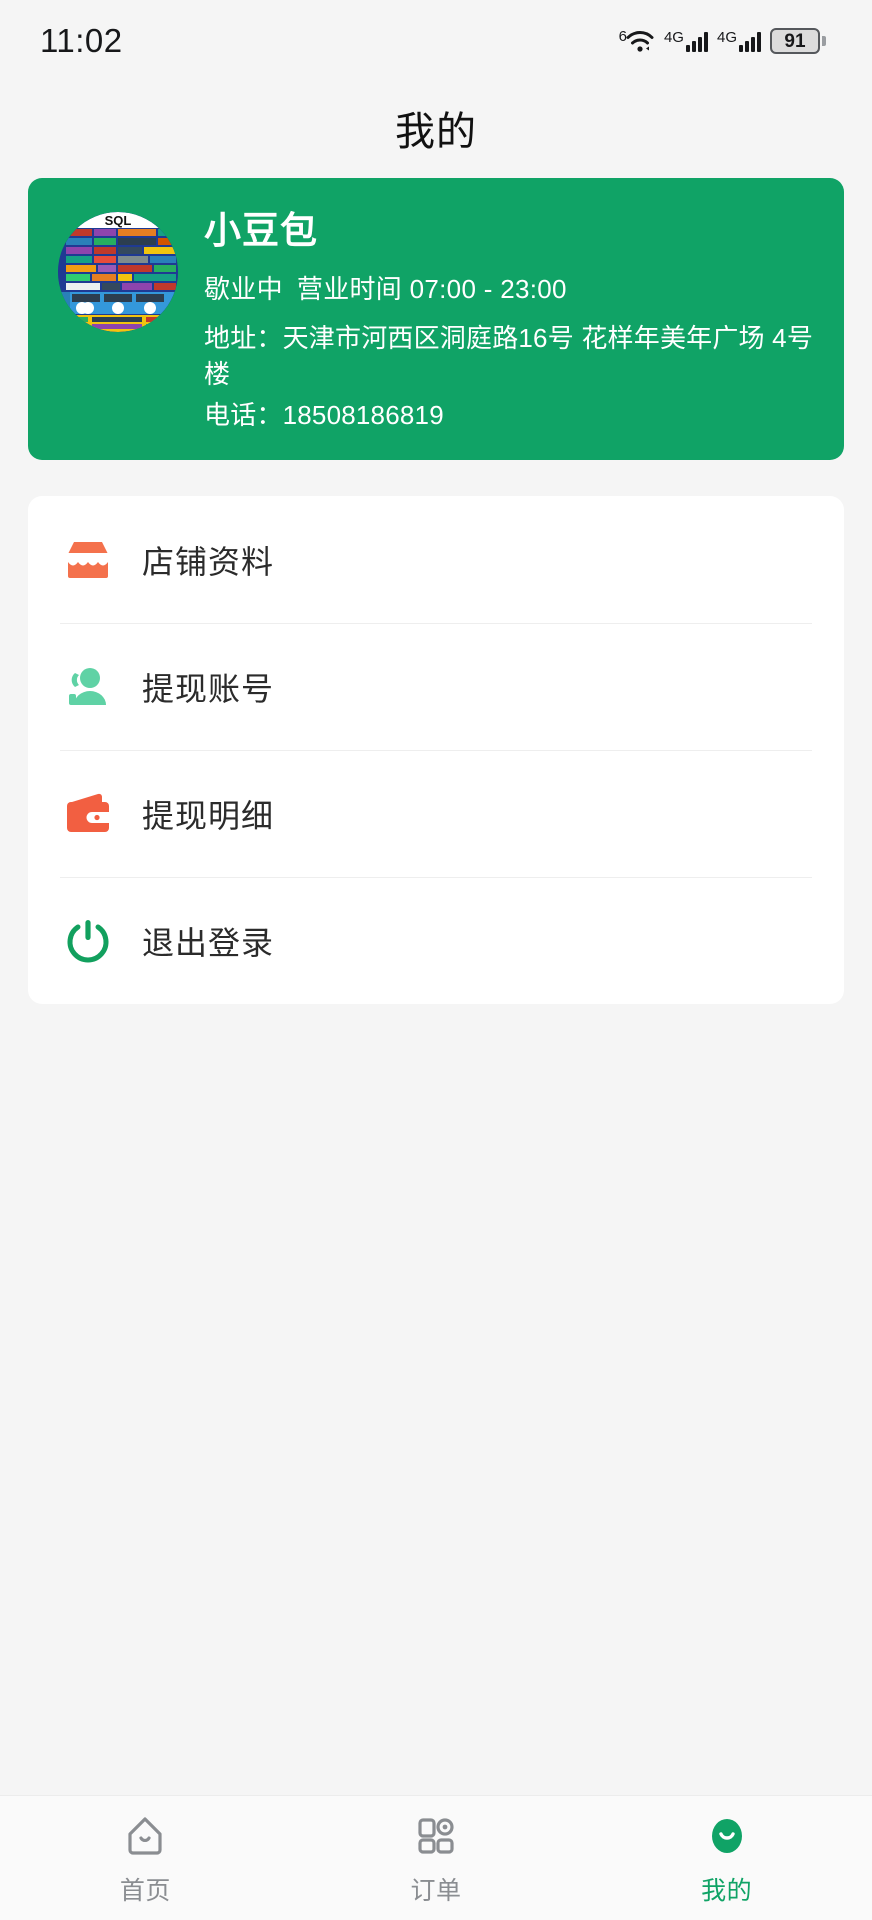  I want to click on menu-item-label: 店铺资料, so click(208, 561).